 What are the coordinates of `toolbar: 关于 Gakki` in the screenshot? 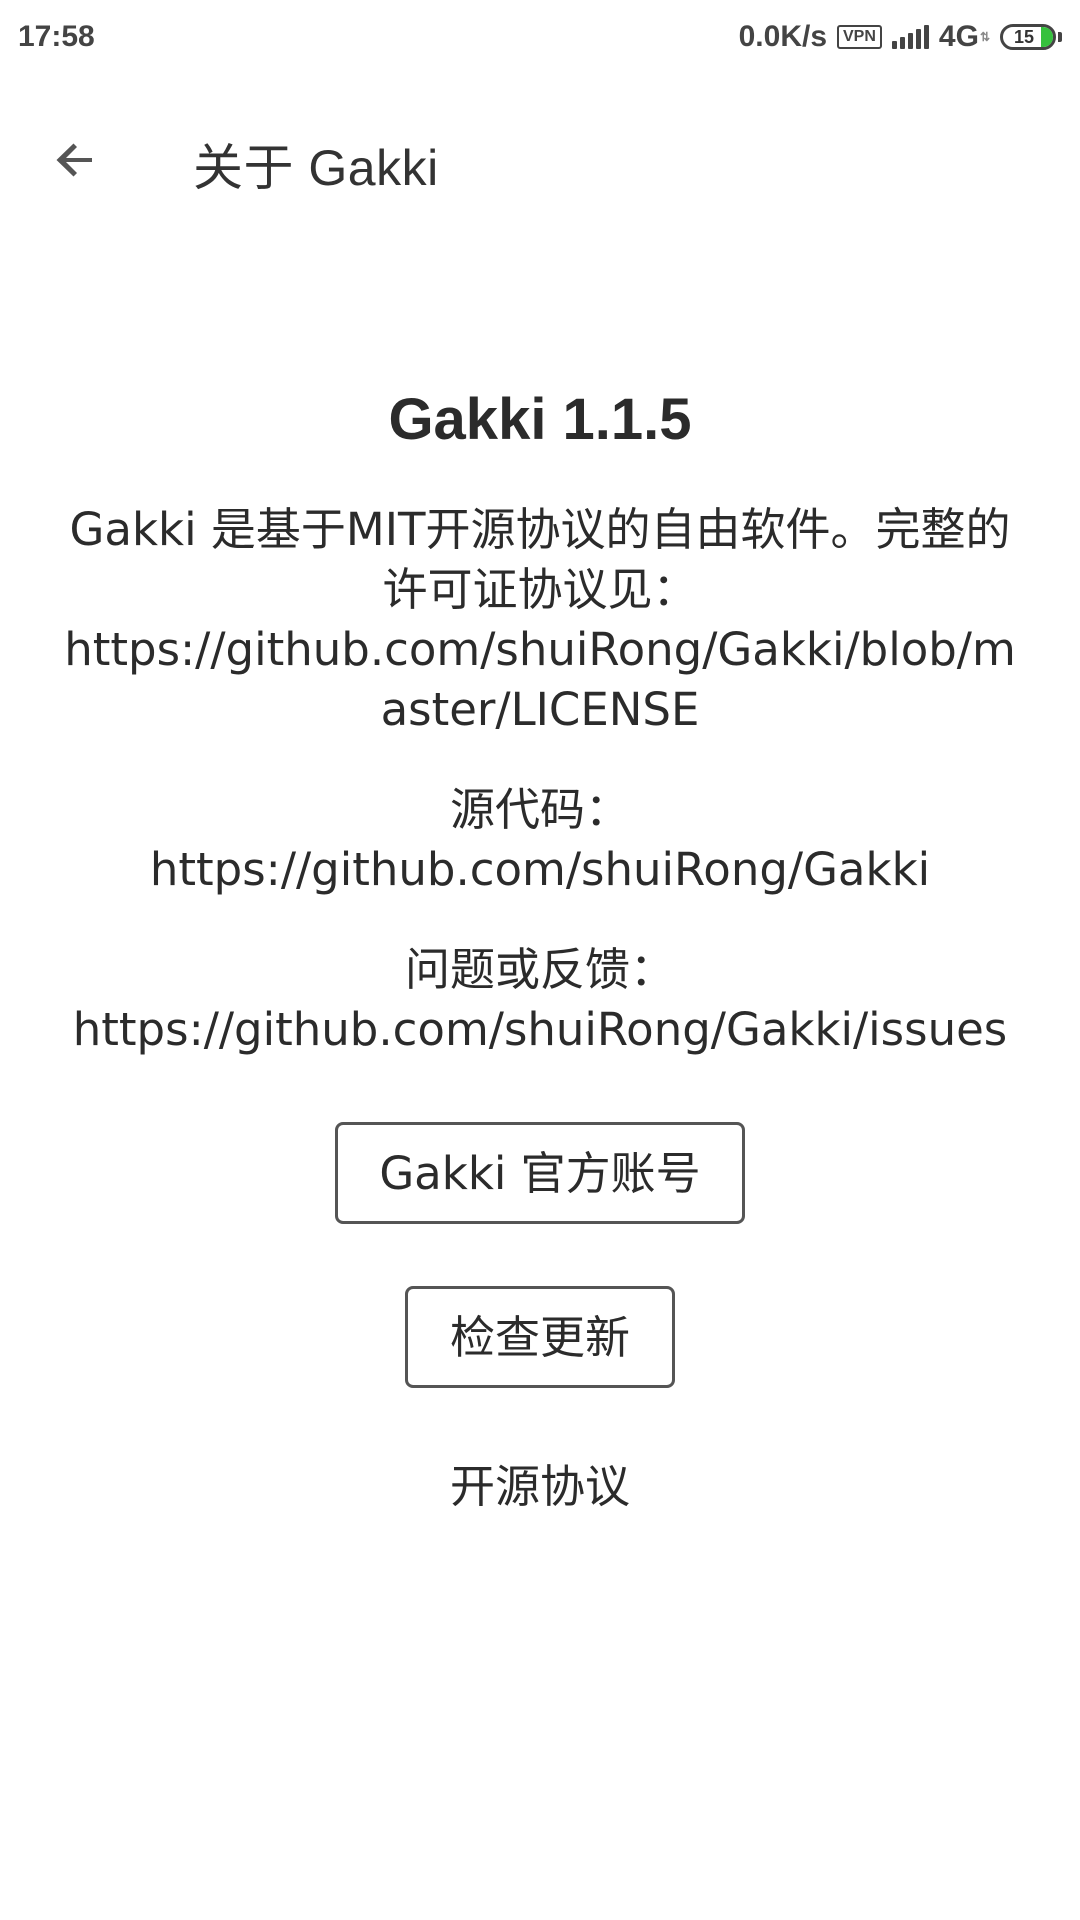 It's located at (540, 160).